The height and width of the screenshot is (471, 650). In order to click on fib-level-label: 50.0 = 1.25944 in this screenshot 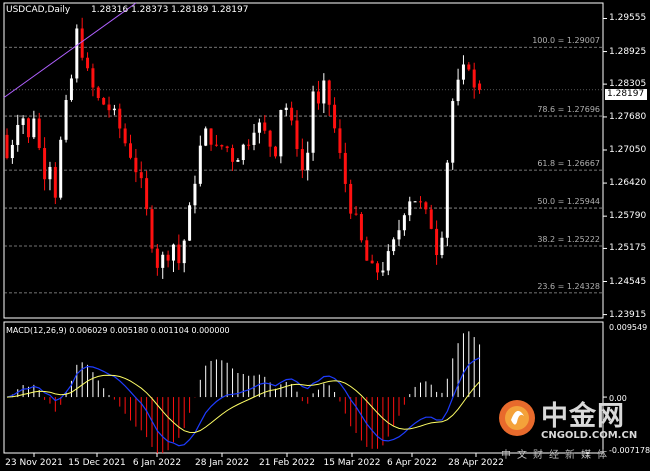, I will do `click(568, 202)`.